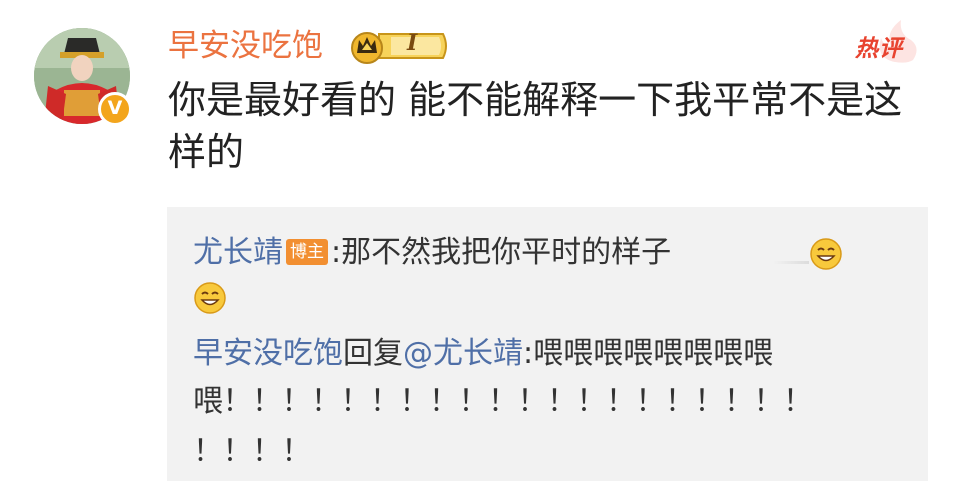 This screenshot has height=481, width=960. What do you see at coordinates (252, 451) in the screenshot?
I see `reply-text-continued: ！！！！` at bounding box center [252, 451].